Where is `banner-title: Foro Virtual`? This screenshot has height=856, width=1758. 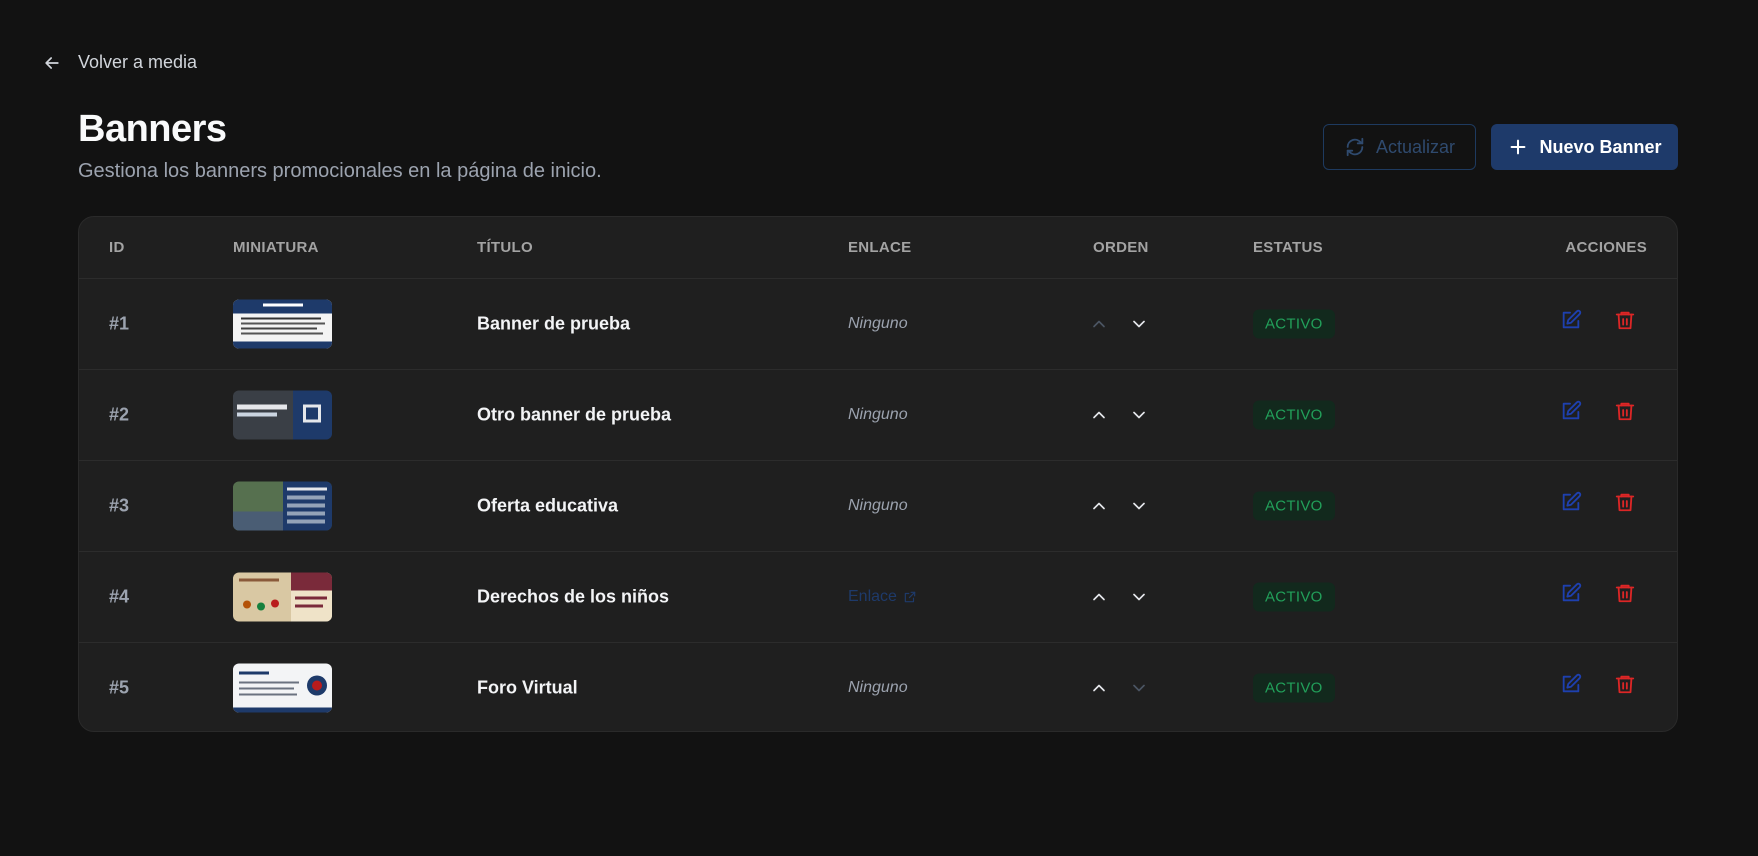 banner-title: Foro Virtual is located at coordinates (527, 687).